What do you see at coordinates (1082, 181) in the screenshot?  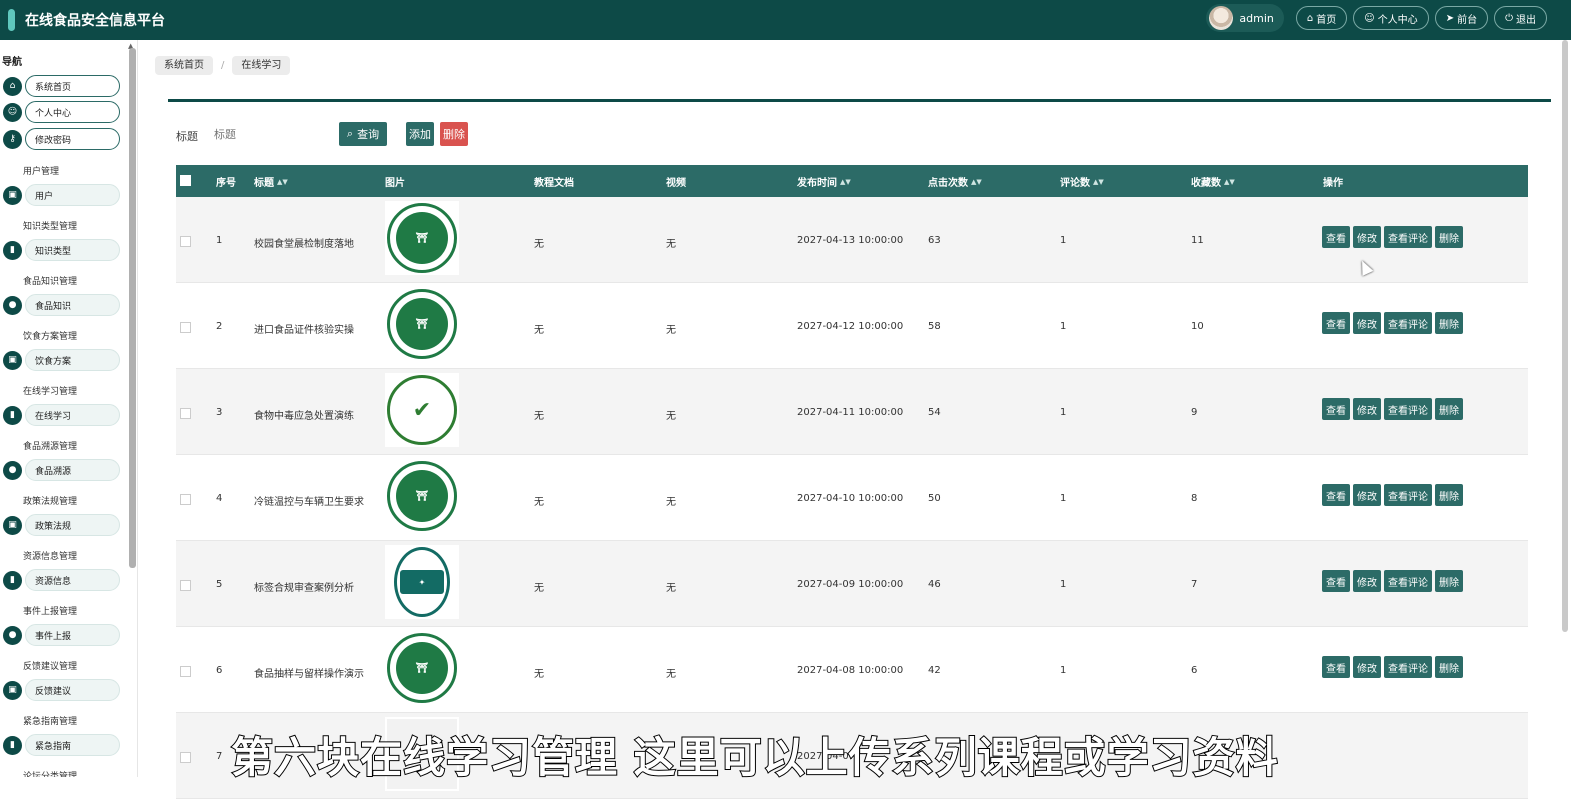 I see `column-header-comments: 评论数 ▲▼` at bounding box center [1082, 181].